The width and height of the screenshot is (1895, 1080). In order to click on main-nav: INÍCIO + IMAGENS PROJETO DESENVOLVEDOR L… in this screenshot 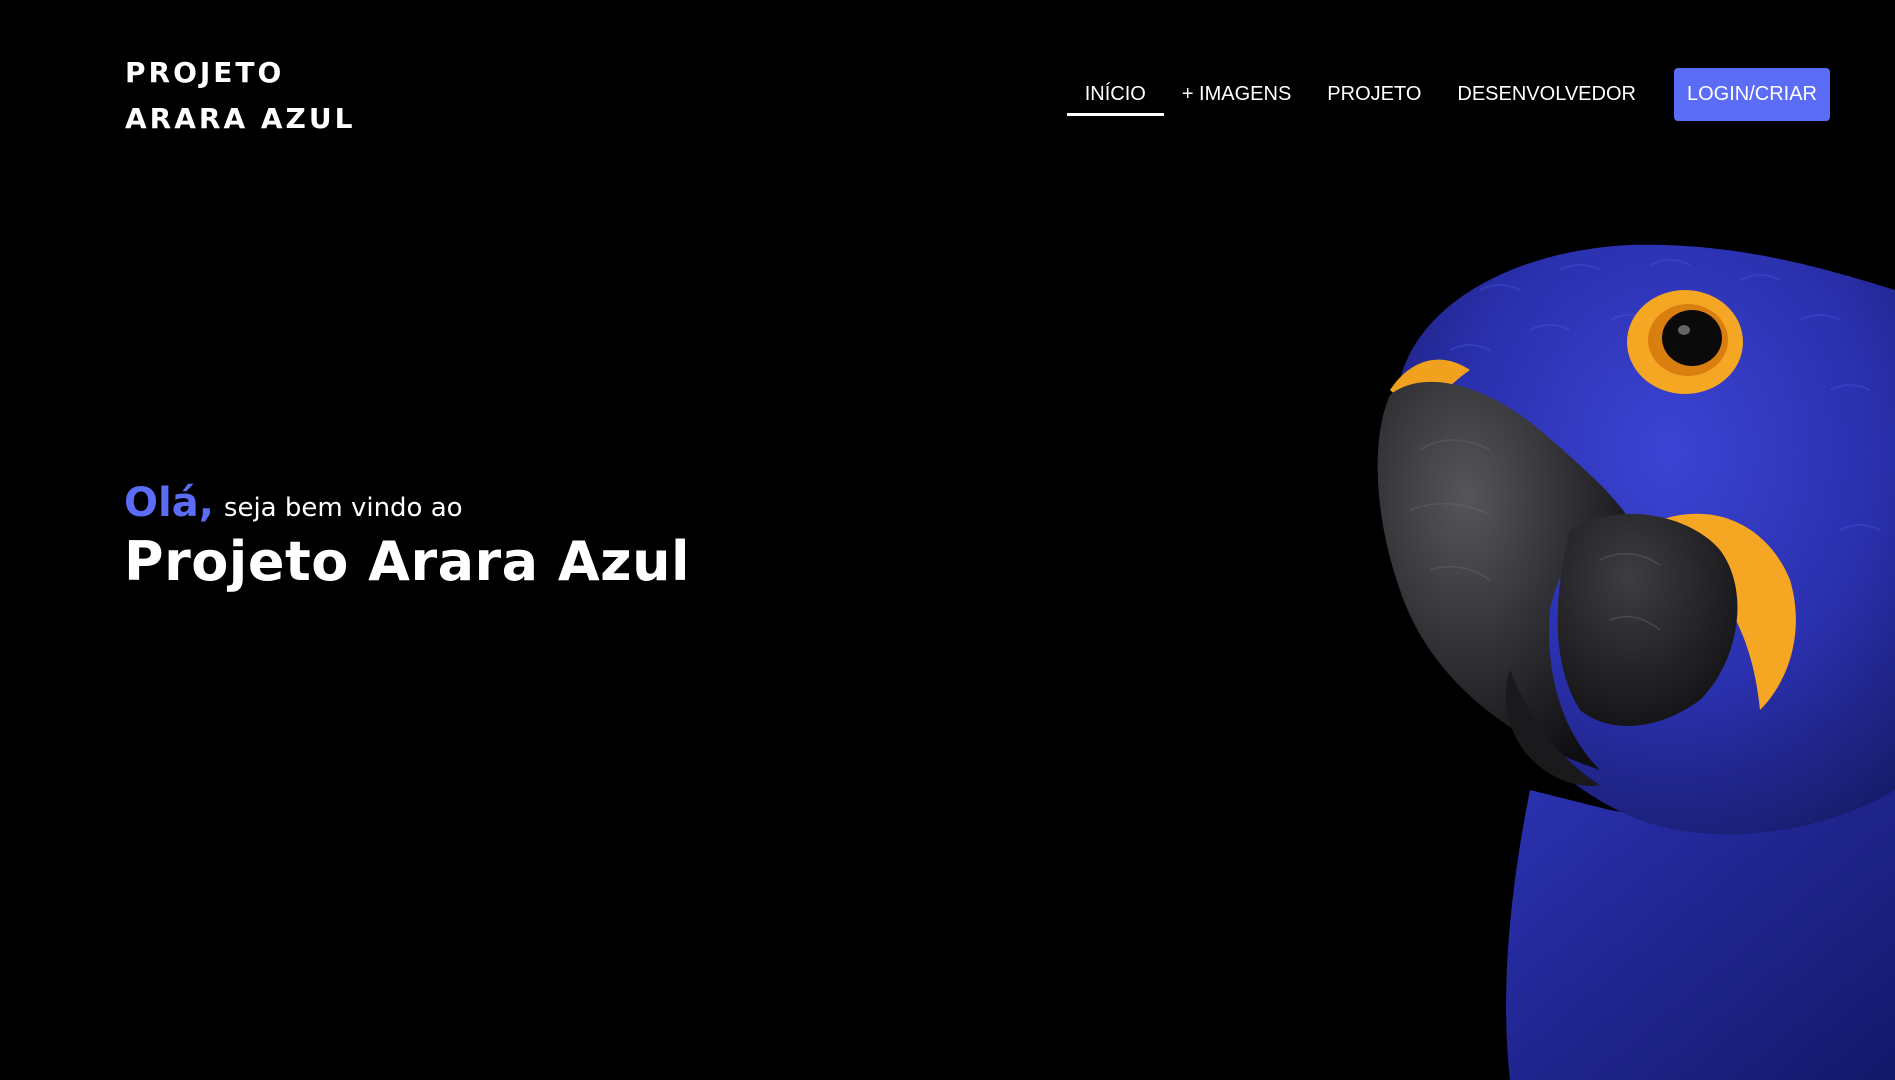, I will do `click(1448, 94)`.